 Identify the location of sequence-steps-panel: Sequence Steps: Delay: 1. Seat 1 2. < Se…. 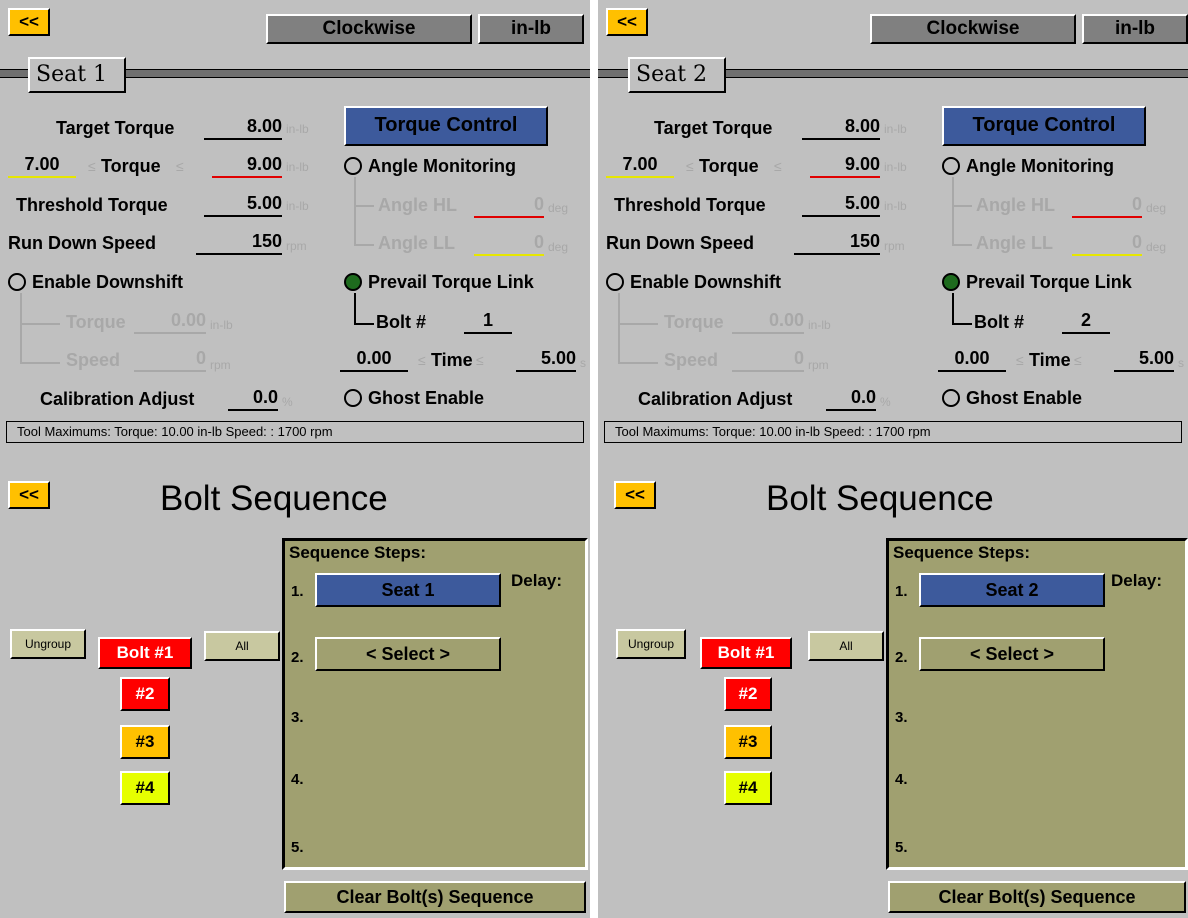
(435, 704).